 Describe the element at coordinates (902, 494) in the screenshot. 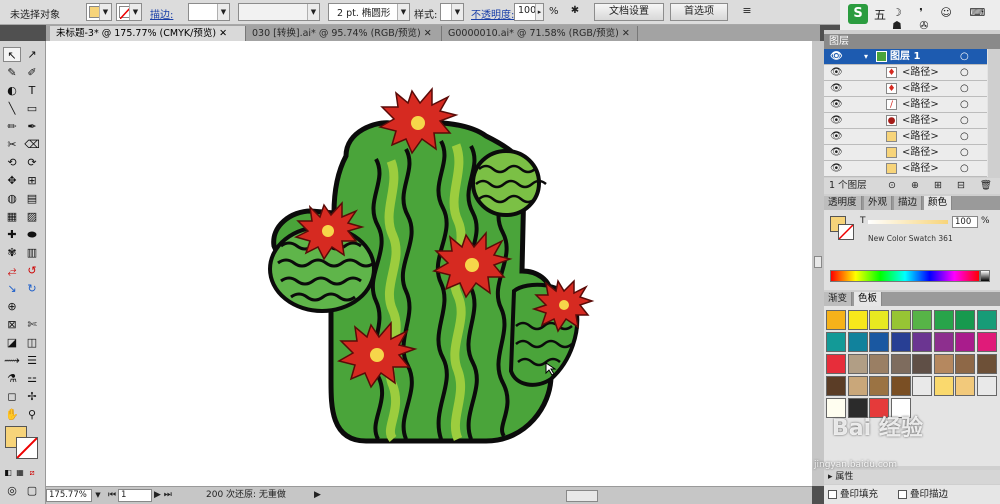

I see `overprint-stroke-checkbox` at that location.